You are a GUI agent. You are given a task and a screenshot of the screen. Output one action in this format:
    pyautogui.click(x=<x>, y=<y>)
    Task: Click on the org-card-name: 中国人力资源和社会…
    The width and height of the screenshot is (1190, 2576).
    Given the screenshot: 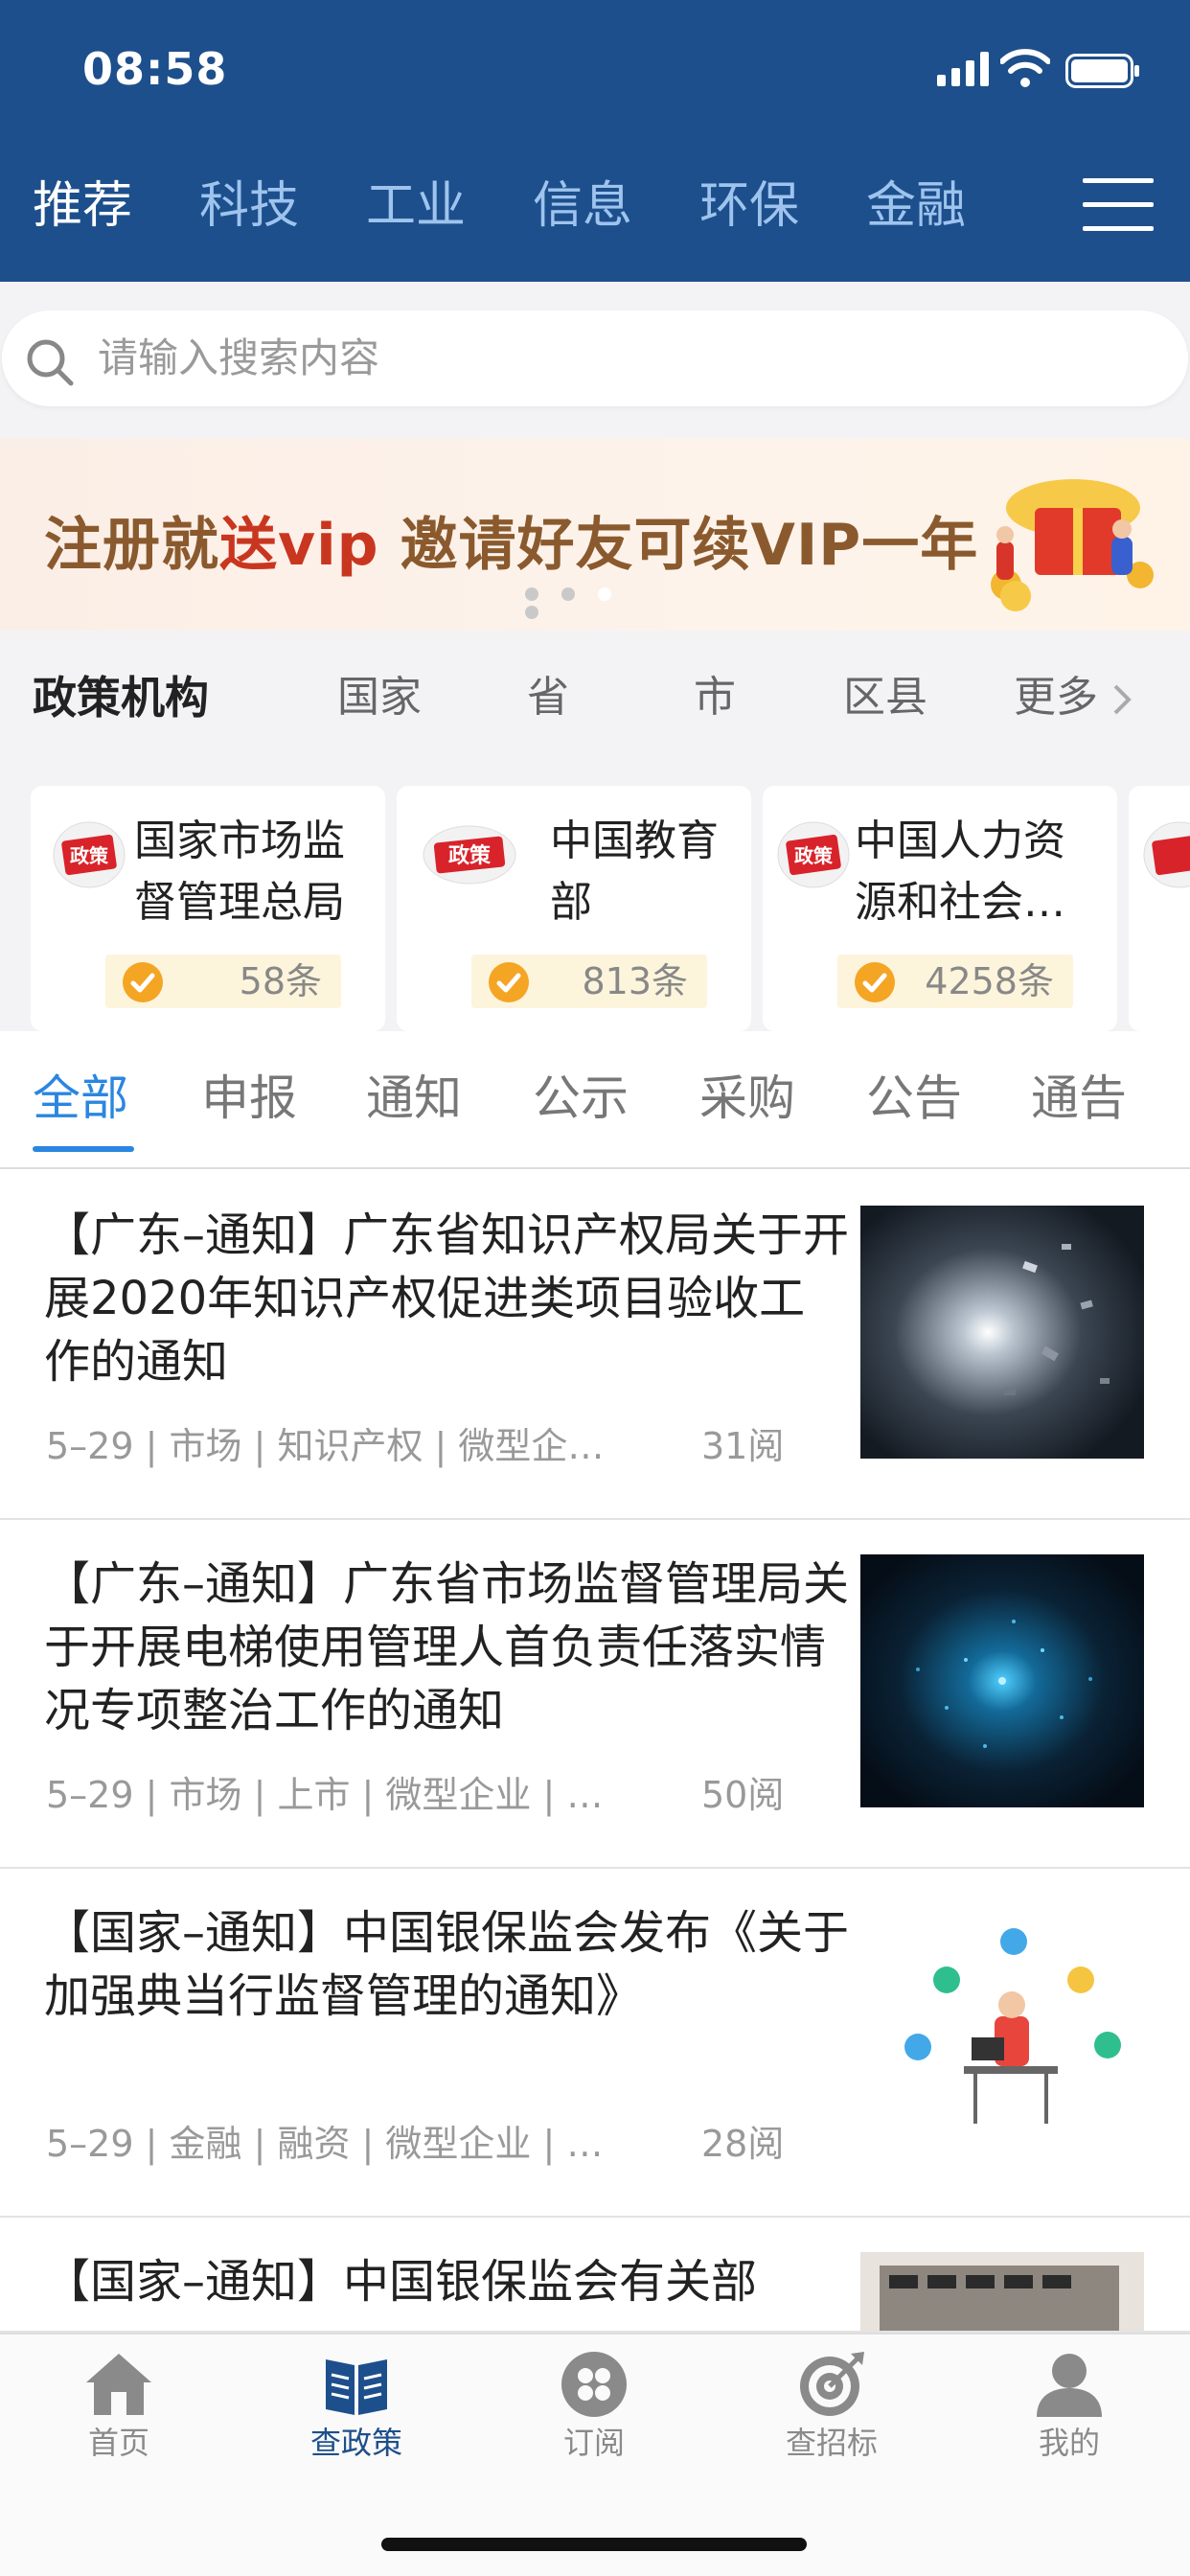 What is the action you would take?
    pyautogui.click(x=960, y=871)
    